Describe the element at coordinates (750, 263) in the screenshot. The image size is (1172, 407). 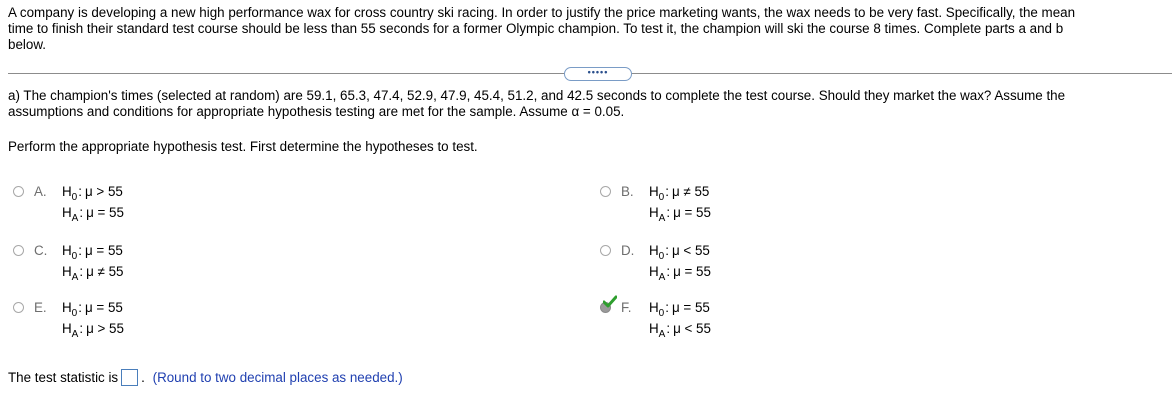
I see `option-d: D. H0: μ < 55 HA: μ = 55` at that location.